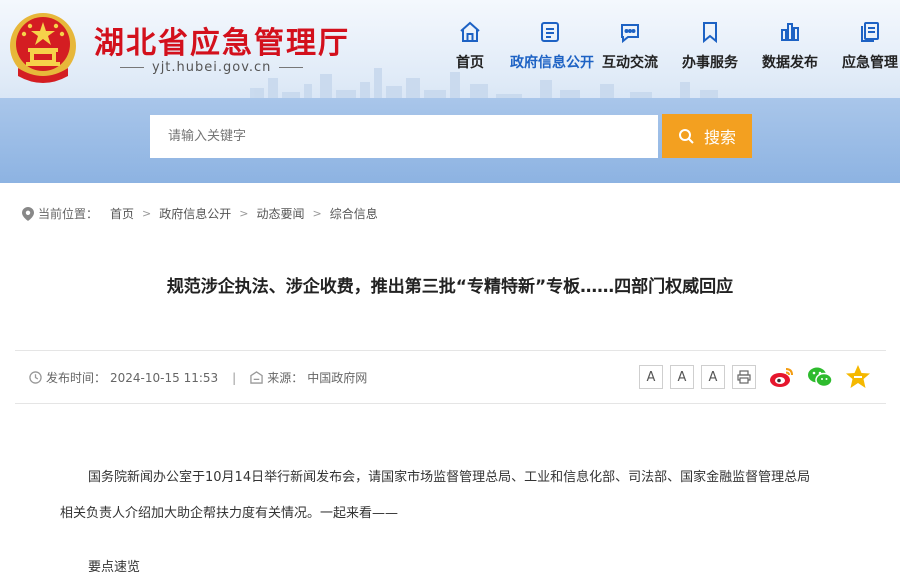 The image size is (900, 572). What do you see at coordinates (713, 377) in the screenshot?
I see `font-small-button: A` at bounding box center [713, 377].